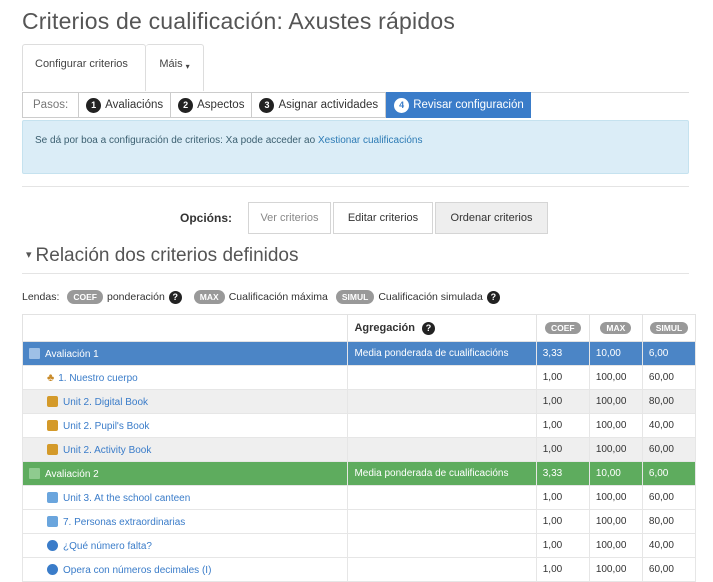  I want to click on page-icon, so click(52, 497).